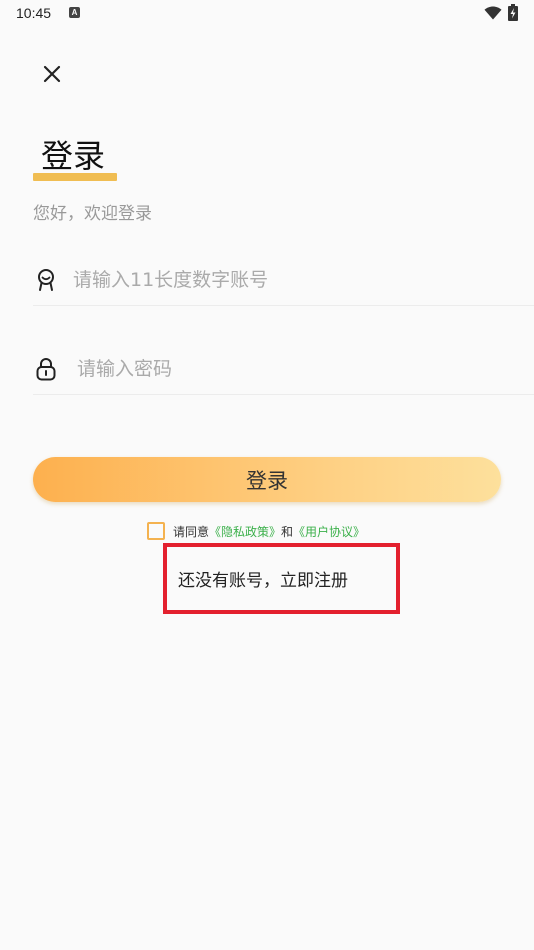 This screenshot has height=950, width=534. Describe the element at coordinates (287, 531) in the screenshot. I see `agreement-and: 和` at that location.